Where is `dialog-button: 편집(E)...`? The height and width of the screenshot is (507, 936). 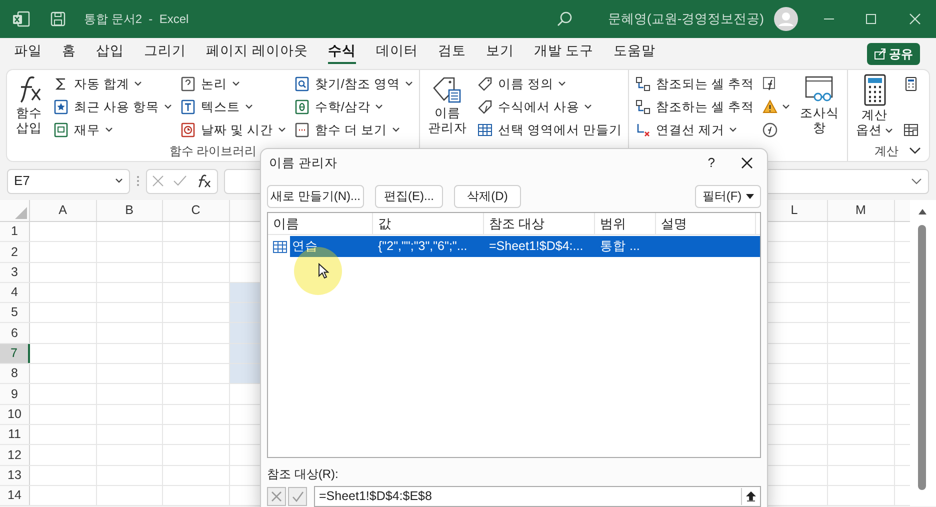
dialog-button: 편집(E)... is located at coordinates (409, 196).